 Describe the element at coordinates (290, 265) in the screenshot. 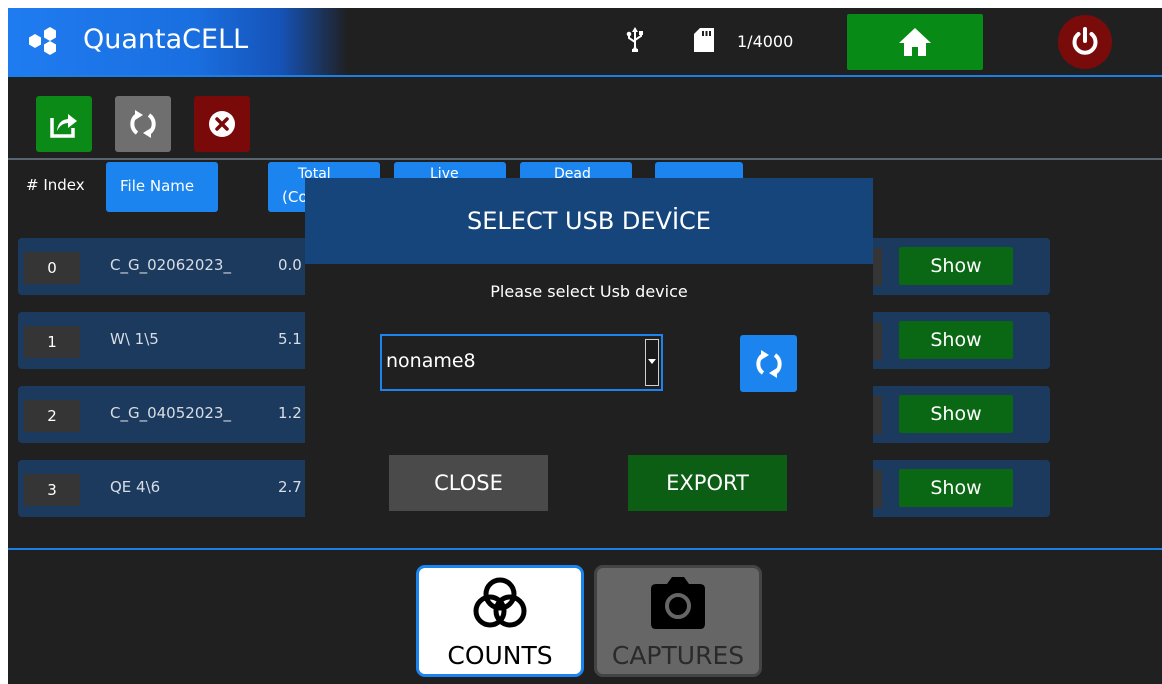

I see `row-total: 0.0` at that location.